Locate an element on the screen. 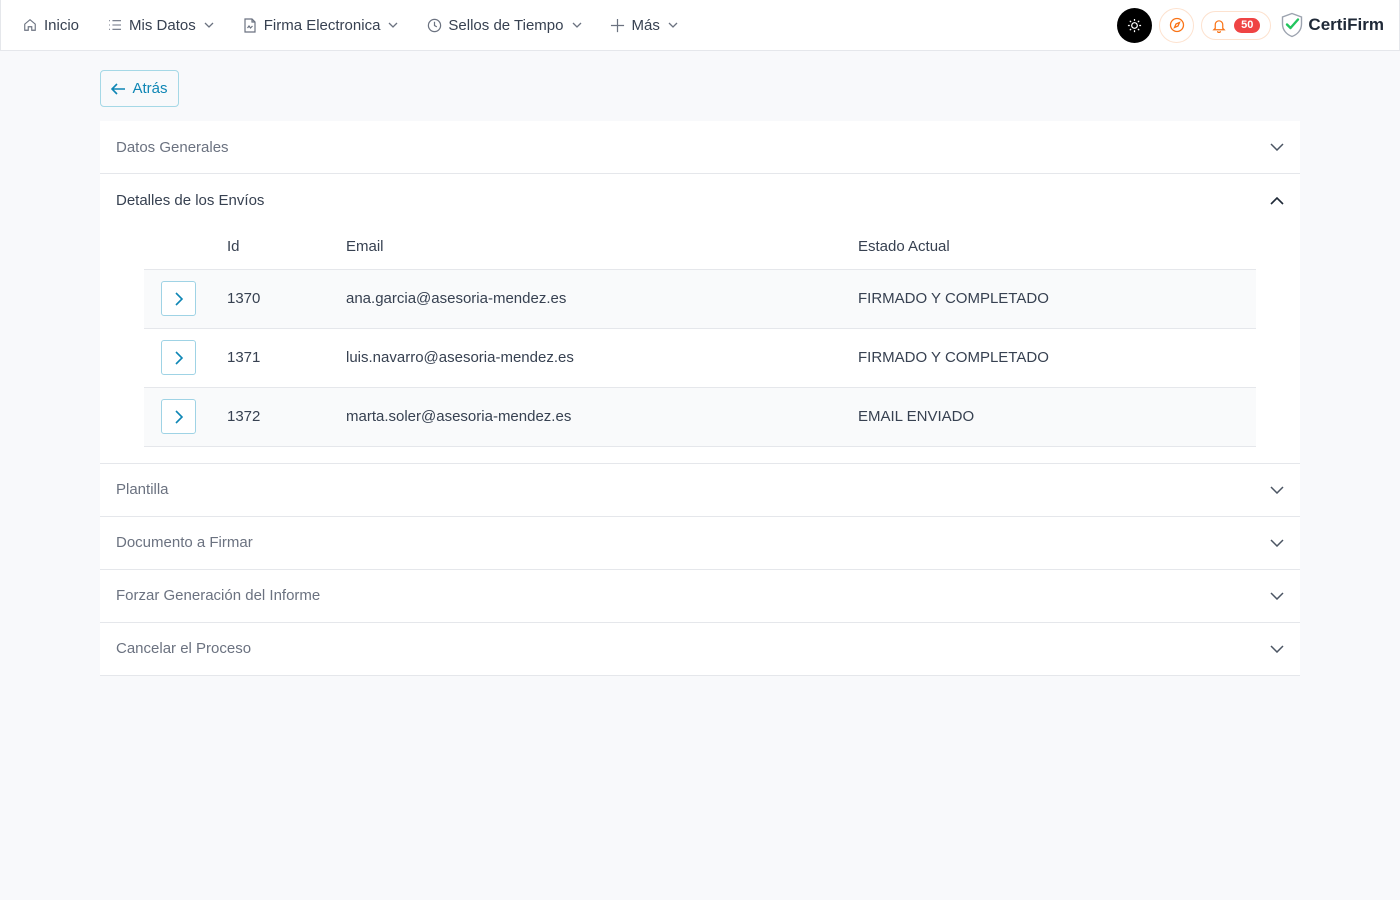 This screenshot has height=900, width=1400. header-expand is located at coordinates (185, 248).